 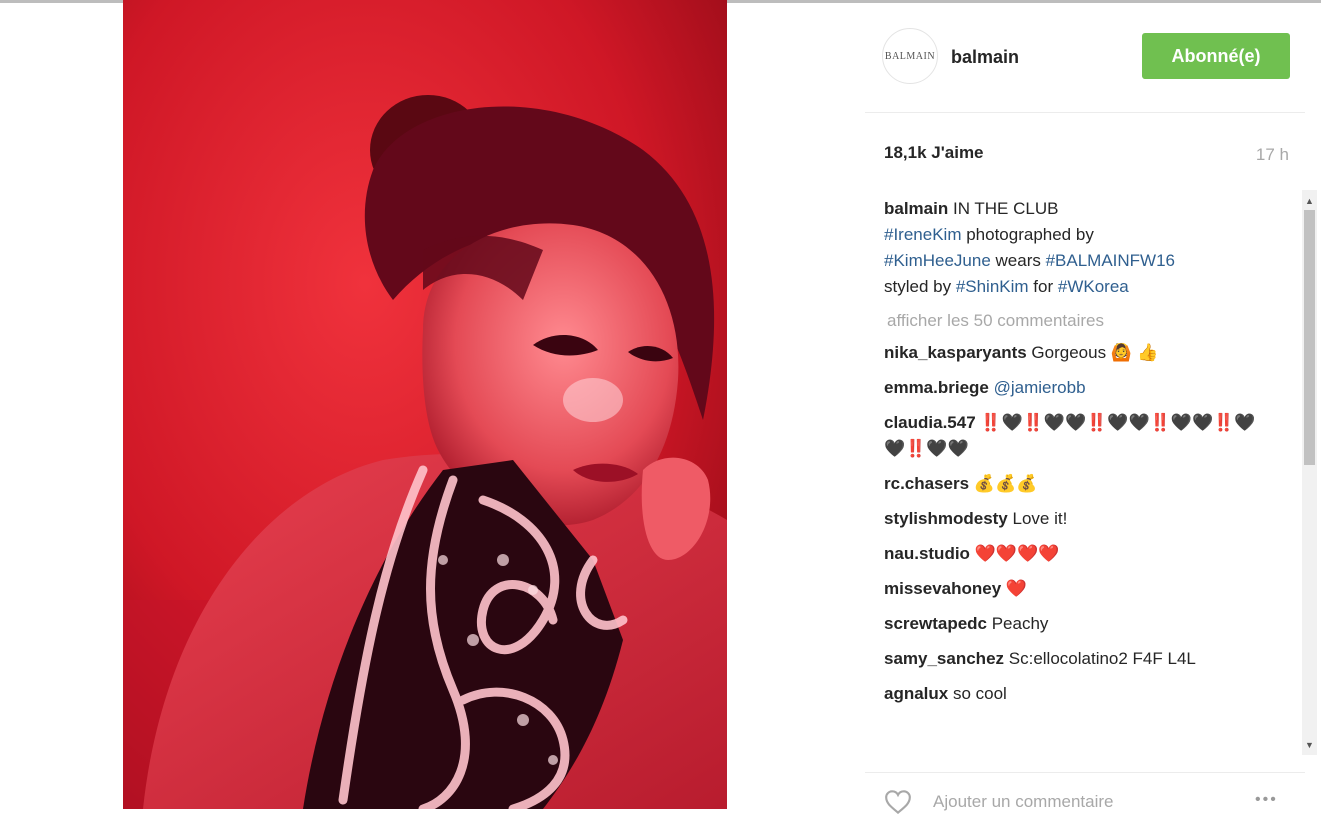 I want to click on comment-item: stylishmodesty Love it!, so click(x=1089, y=519).